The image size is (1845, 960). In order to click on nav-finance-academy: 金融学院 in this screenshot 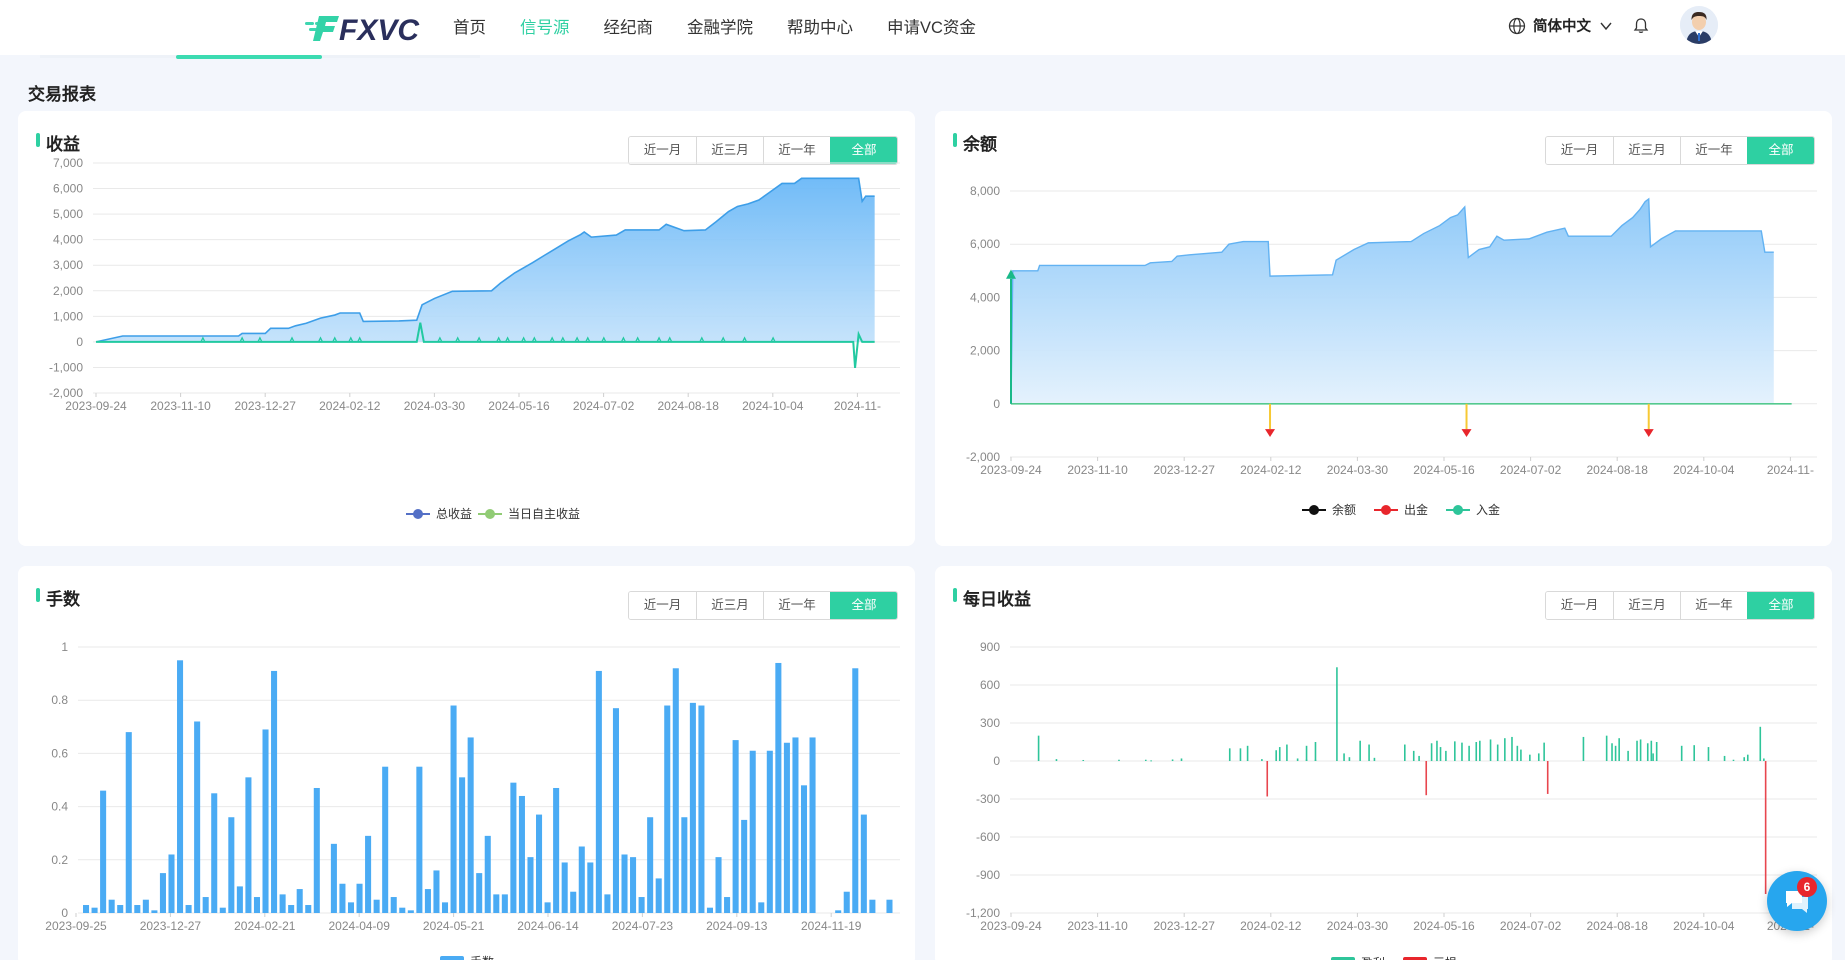, I will do `click(720, 26)`.